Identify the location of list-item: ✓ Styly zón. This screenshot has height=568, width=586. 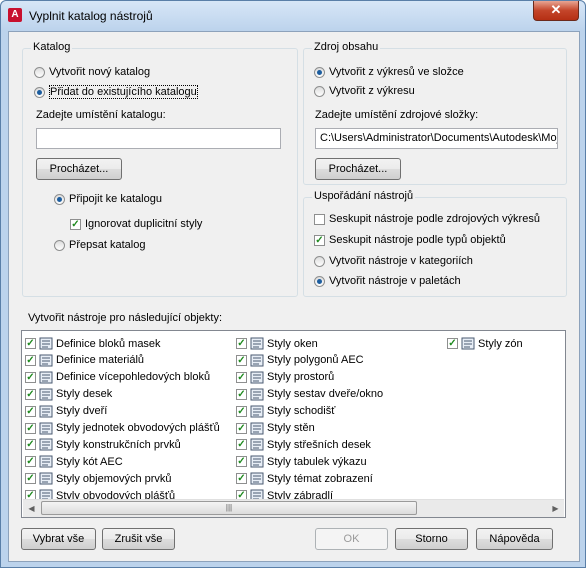
(485, 343).